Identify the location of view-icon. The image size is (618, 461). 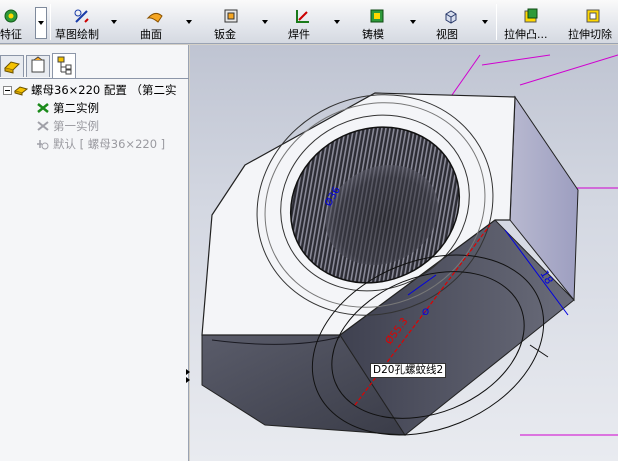
(451, 17).